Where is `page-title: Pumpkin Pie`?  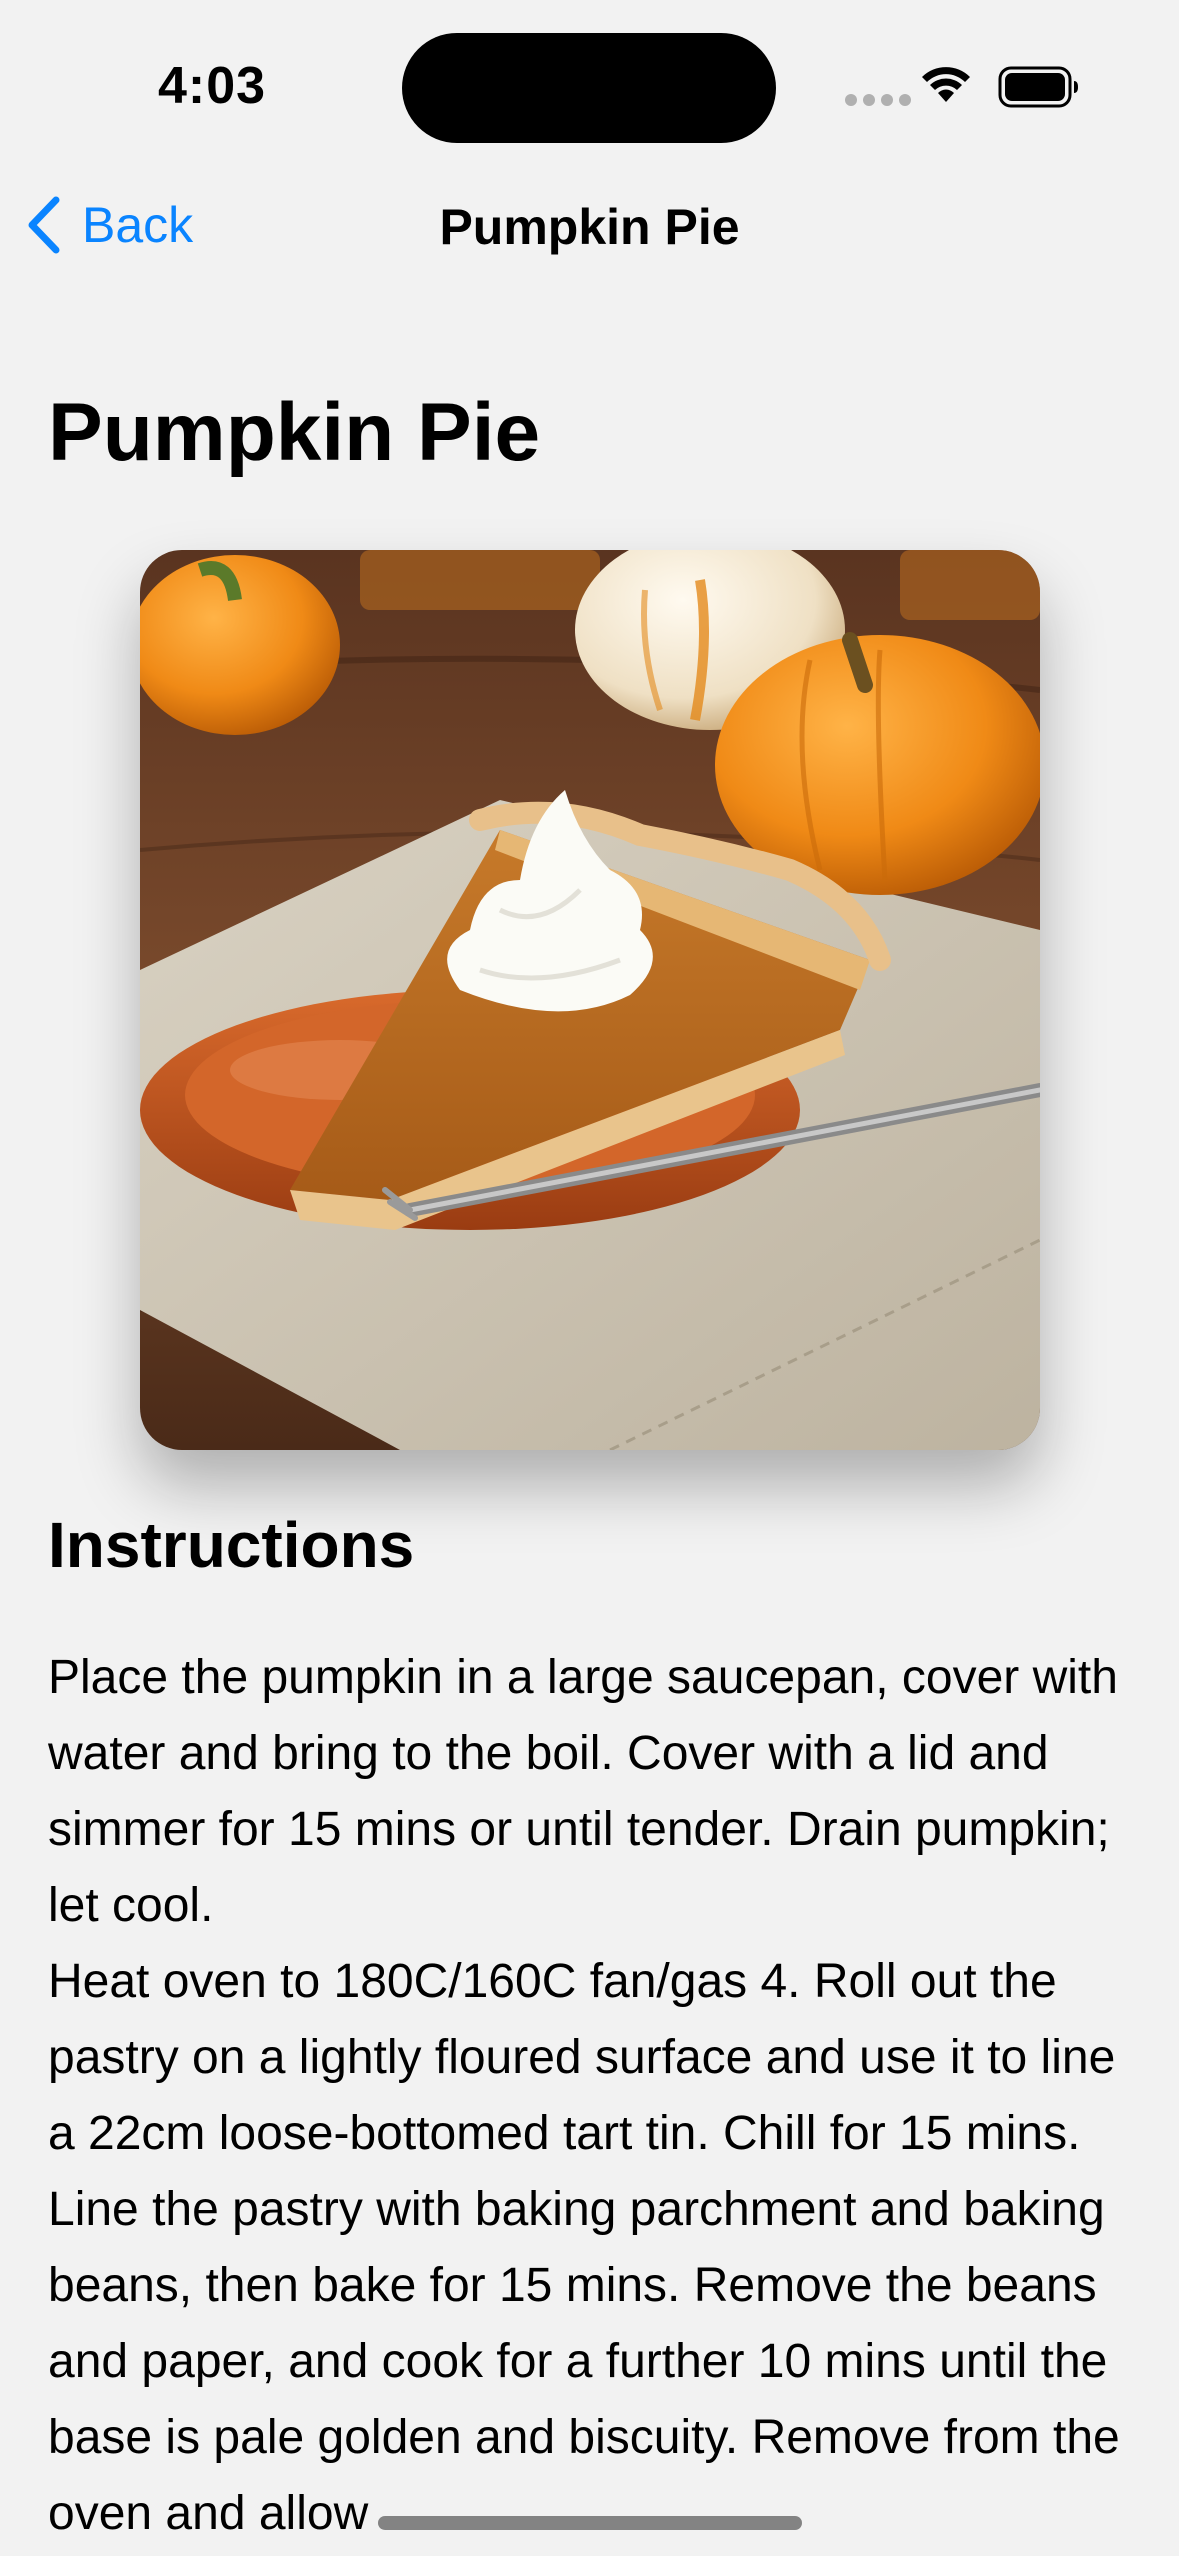 page-title: Pumpkin Pie is located at coordinates (294, 432).